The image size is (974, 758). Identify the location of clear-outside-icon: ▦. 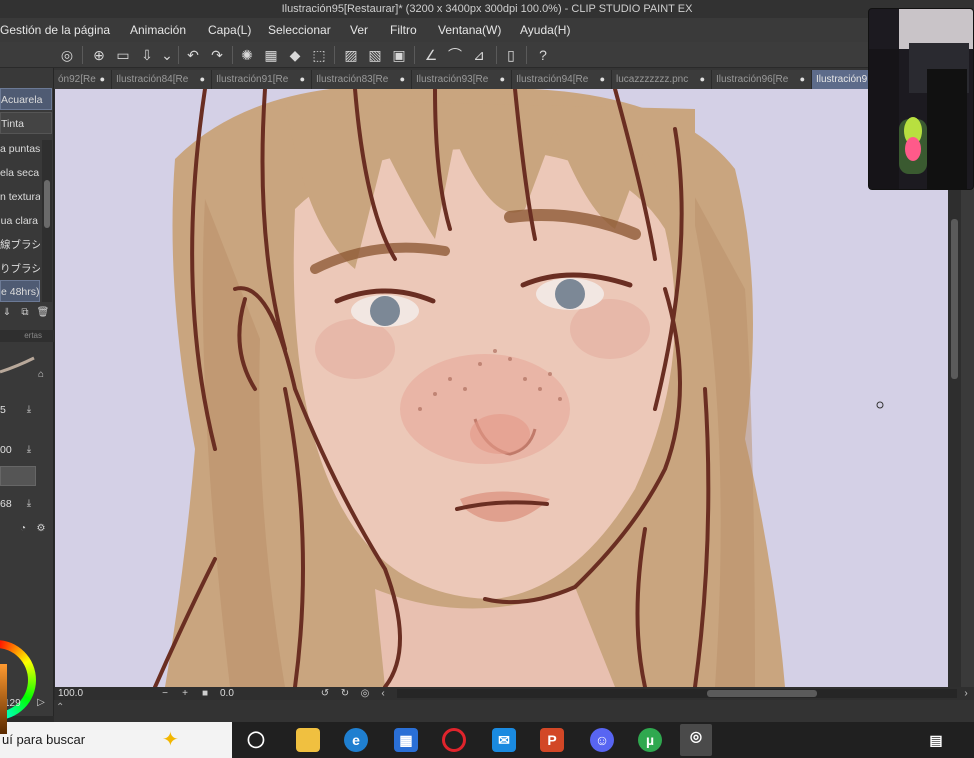
(271, 55).